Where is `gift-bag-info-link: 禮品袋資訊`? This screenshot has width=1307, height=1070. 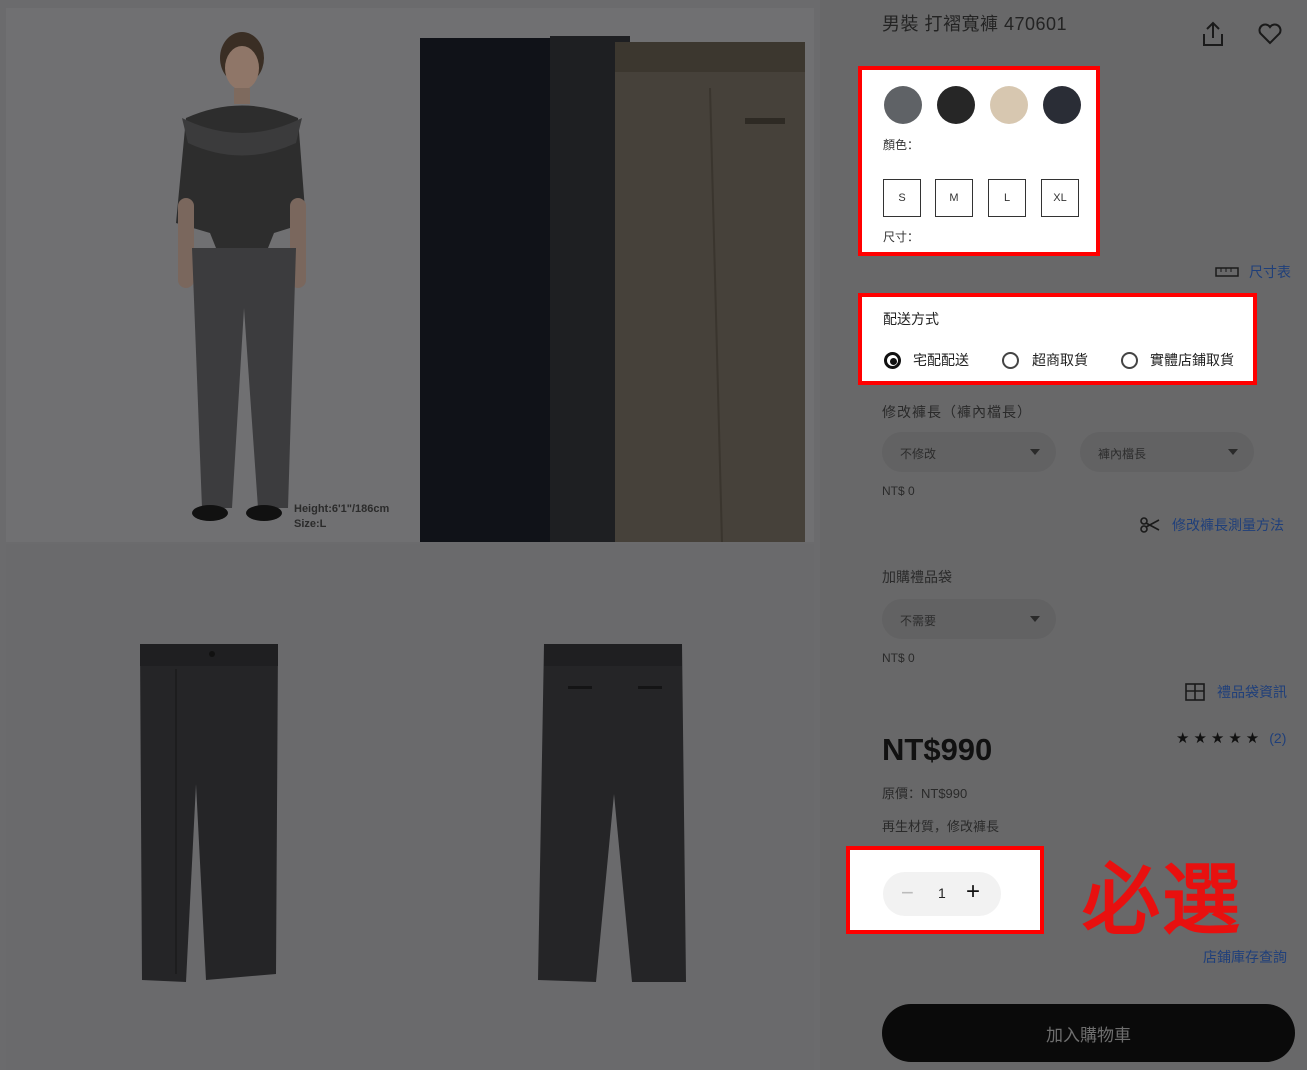 gift-bag-info-link: 禮品袋資訊 is located at coordinates (1236, 692).